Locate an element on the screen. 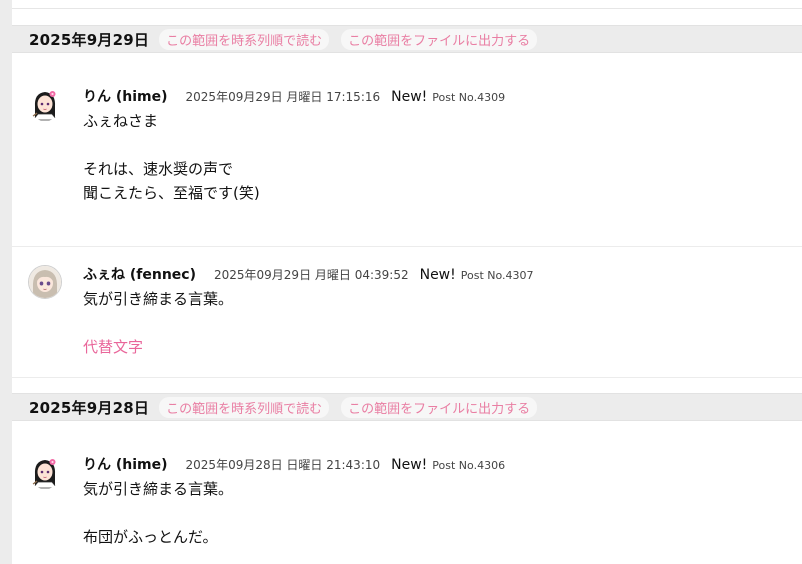  post-number: Post No.4309 is located at coordinates (468, 97).